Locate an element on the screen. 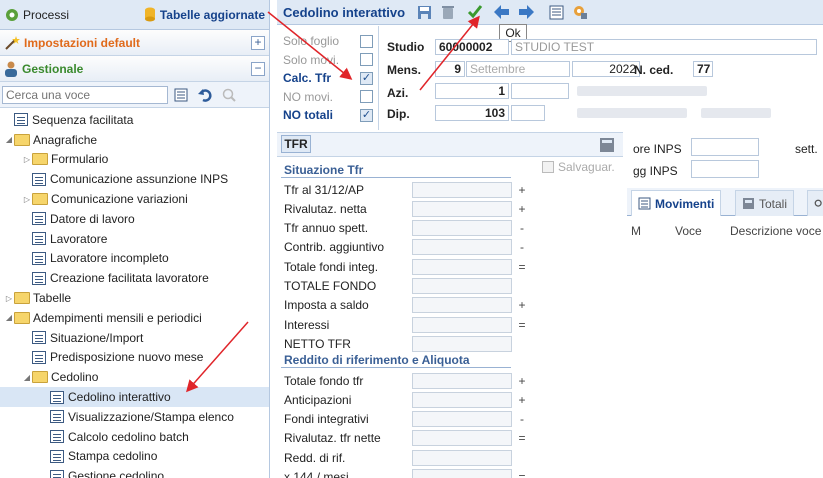 The width and height of the screenshot is (823, 478). salvaguar-checkbox: Salvaguar. is located at coordinates (578, 167).